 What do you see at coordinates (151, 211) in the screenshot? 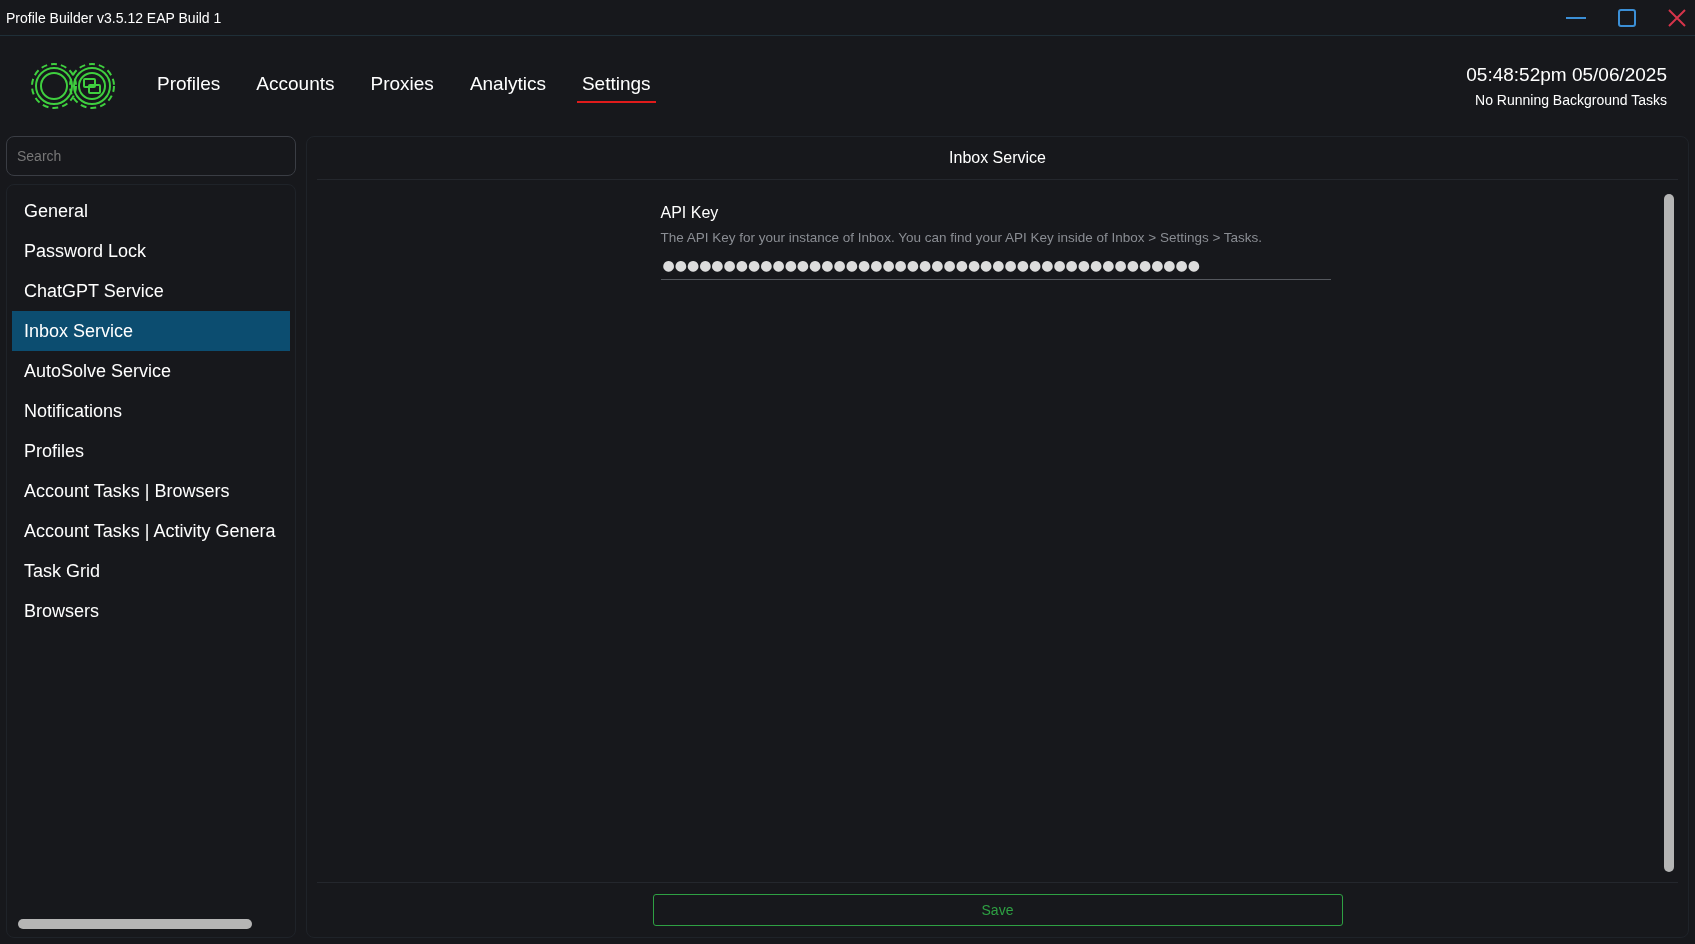
I see `sidebar-item: General` at bounding box center [151, 211].